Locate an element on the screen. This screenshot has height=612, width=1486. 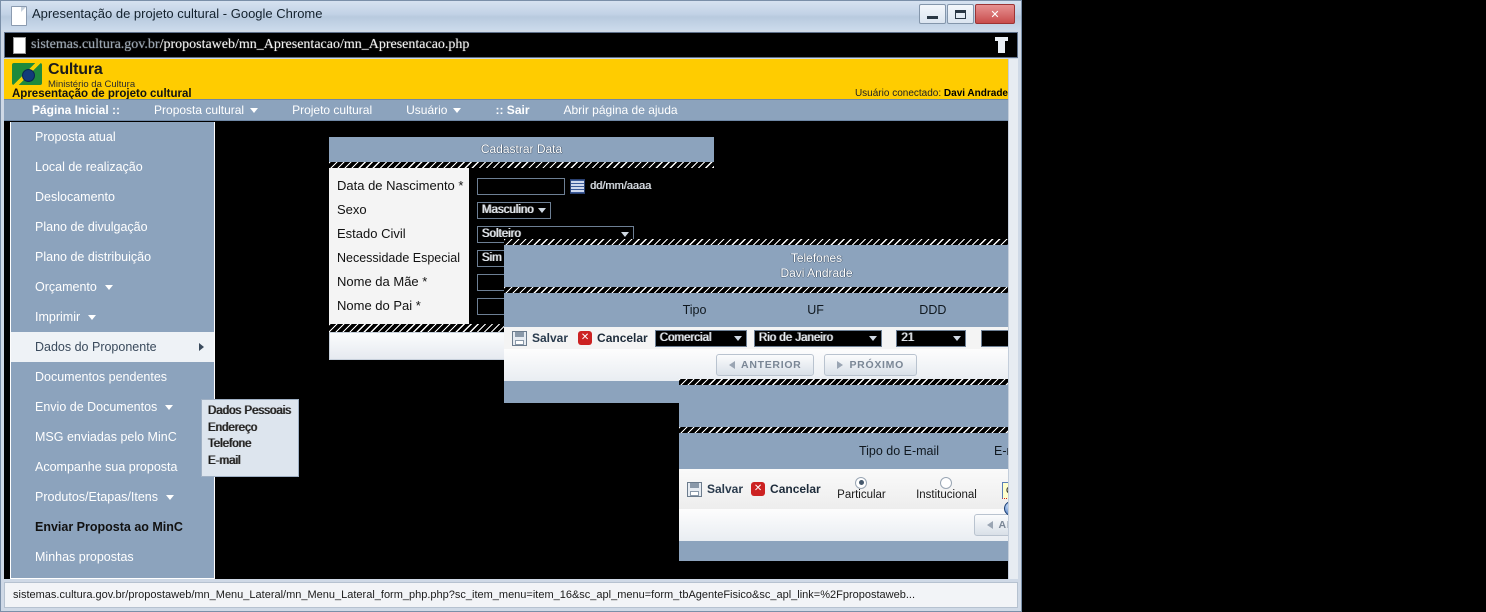
sidebar-item-plano-distribuicao: Plano de distribuição is located at coordinates (112, 257).